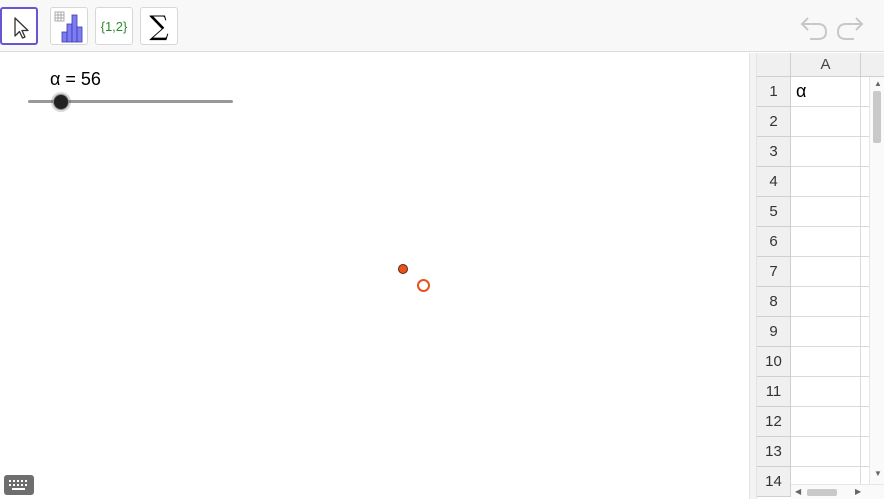 The width and height of the screenshot is (884, 500). I want to click on sum-tool-button: ∑, so click(159, 26).